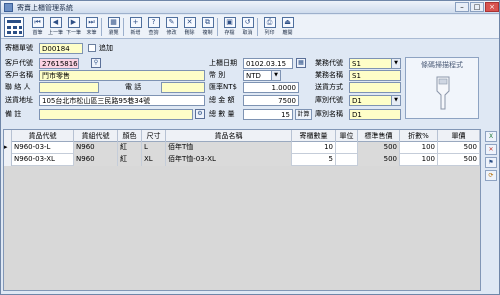  I want to click on delete-label: 刪除, so click(189, 33).